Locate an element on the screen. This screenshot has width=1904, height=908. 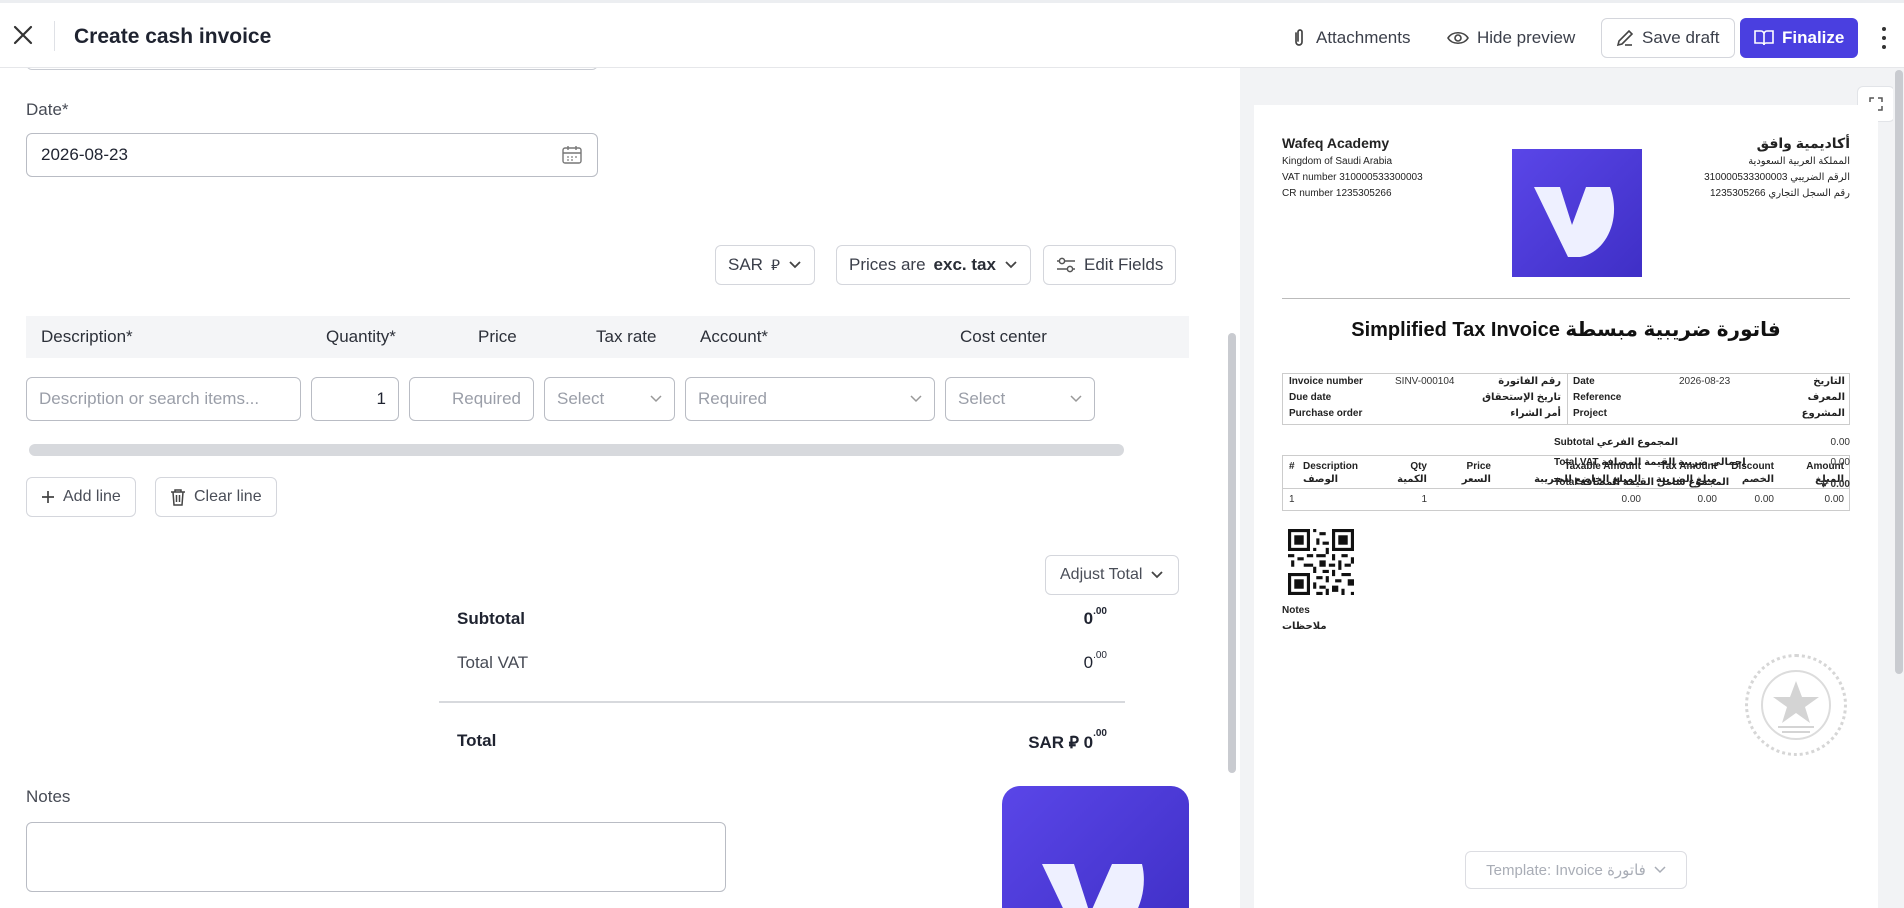
account-placeholder: Required is located at coordinates (732, 398).